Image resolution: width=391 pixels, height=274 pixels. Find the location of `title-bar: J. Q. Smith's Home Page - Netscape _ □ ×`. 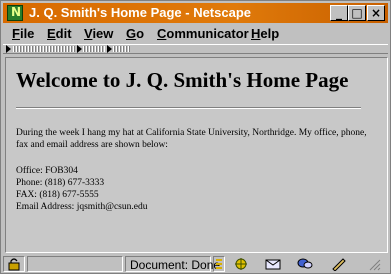

title-bar: J. Q. Smith's Home Page - Netscape _ □ × is located at coordinates (195, 13).